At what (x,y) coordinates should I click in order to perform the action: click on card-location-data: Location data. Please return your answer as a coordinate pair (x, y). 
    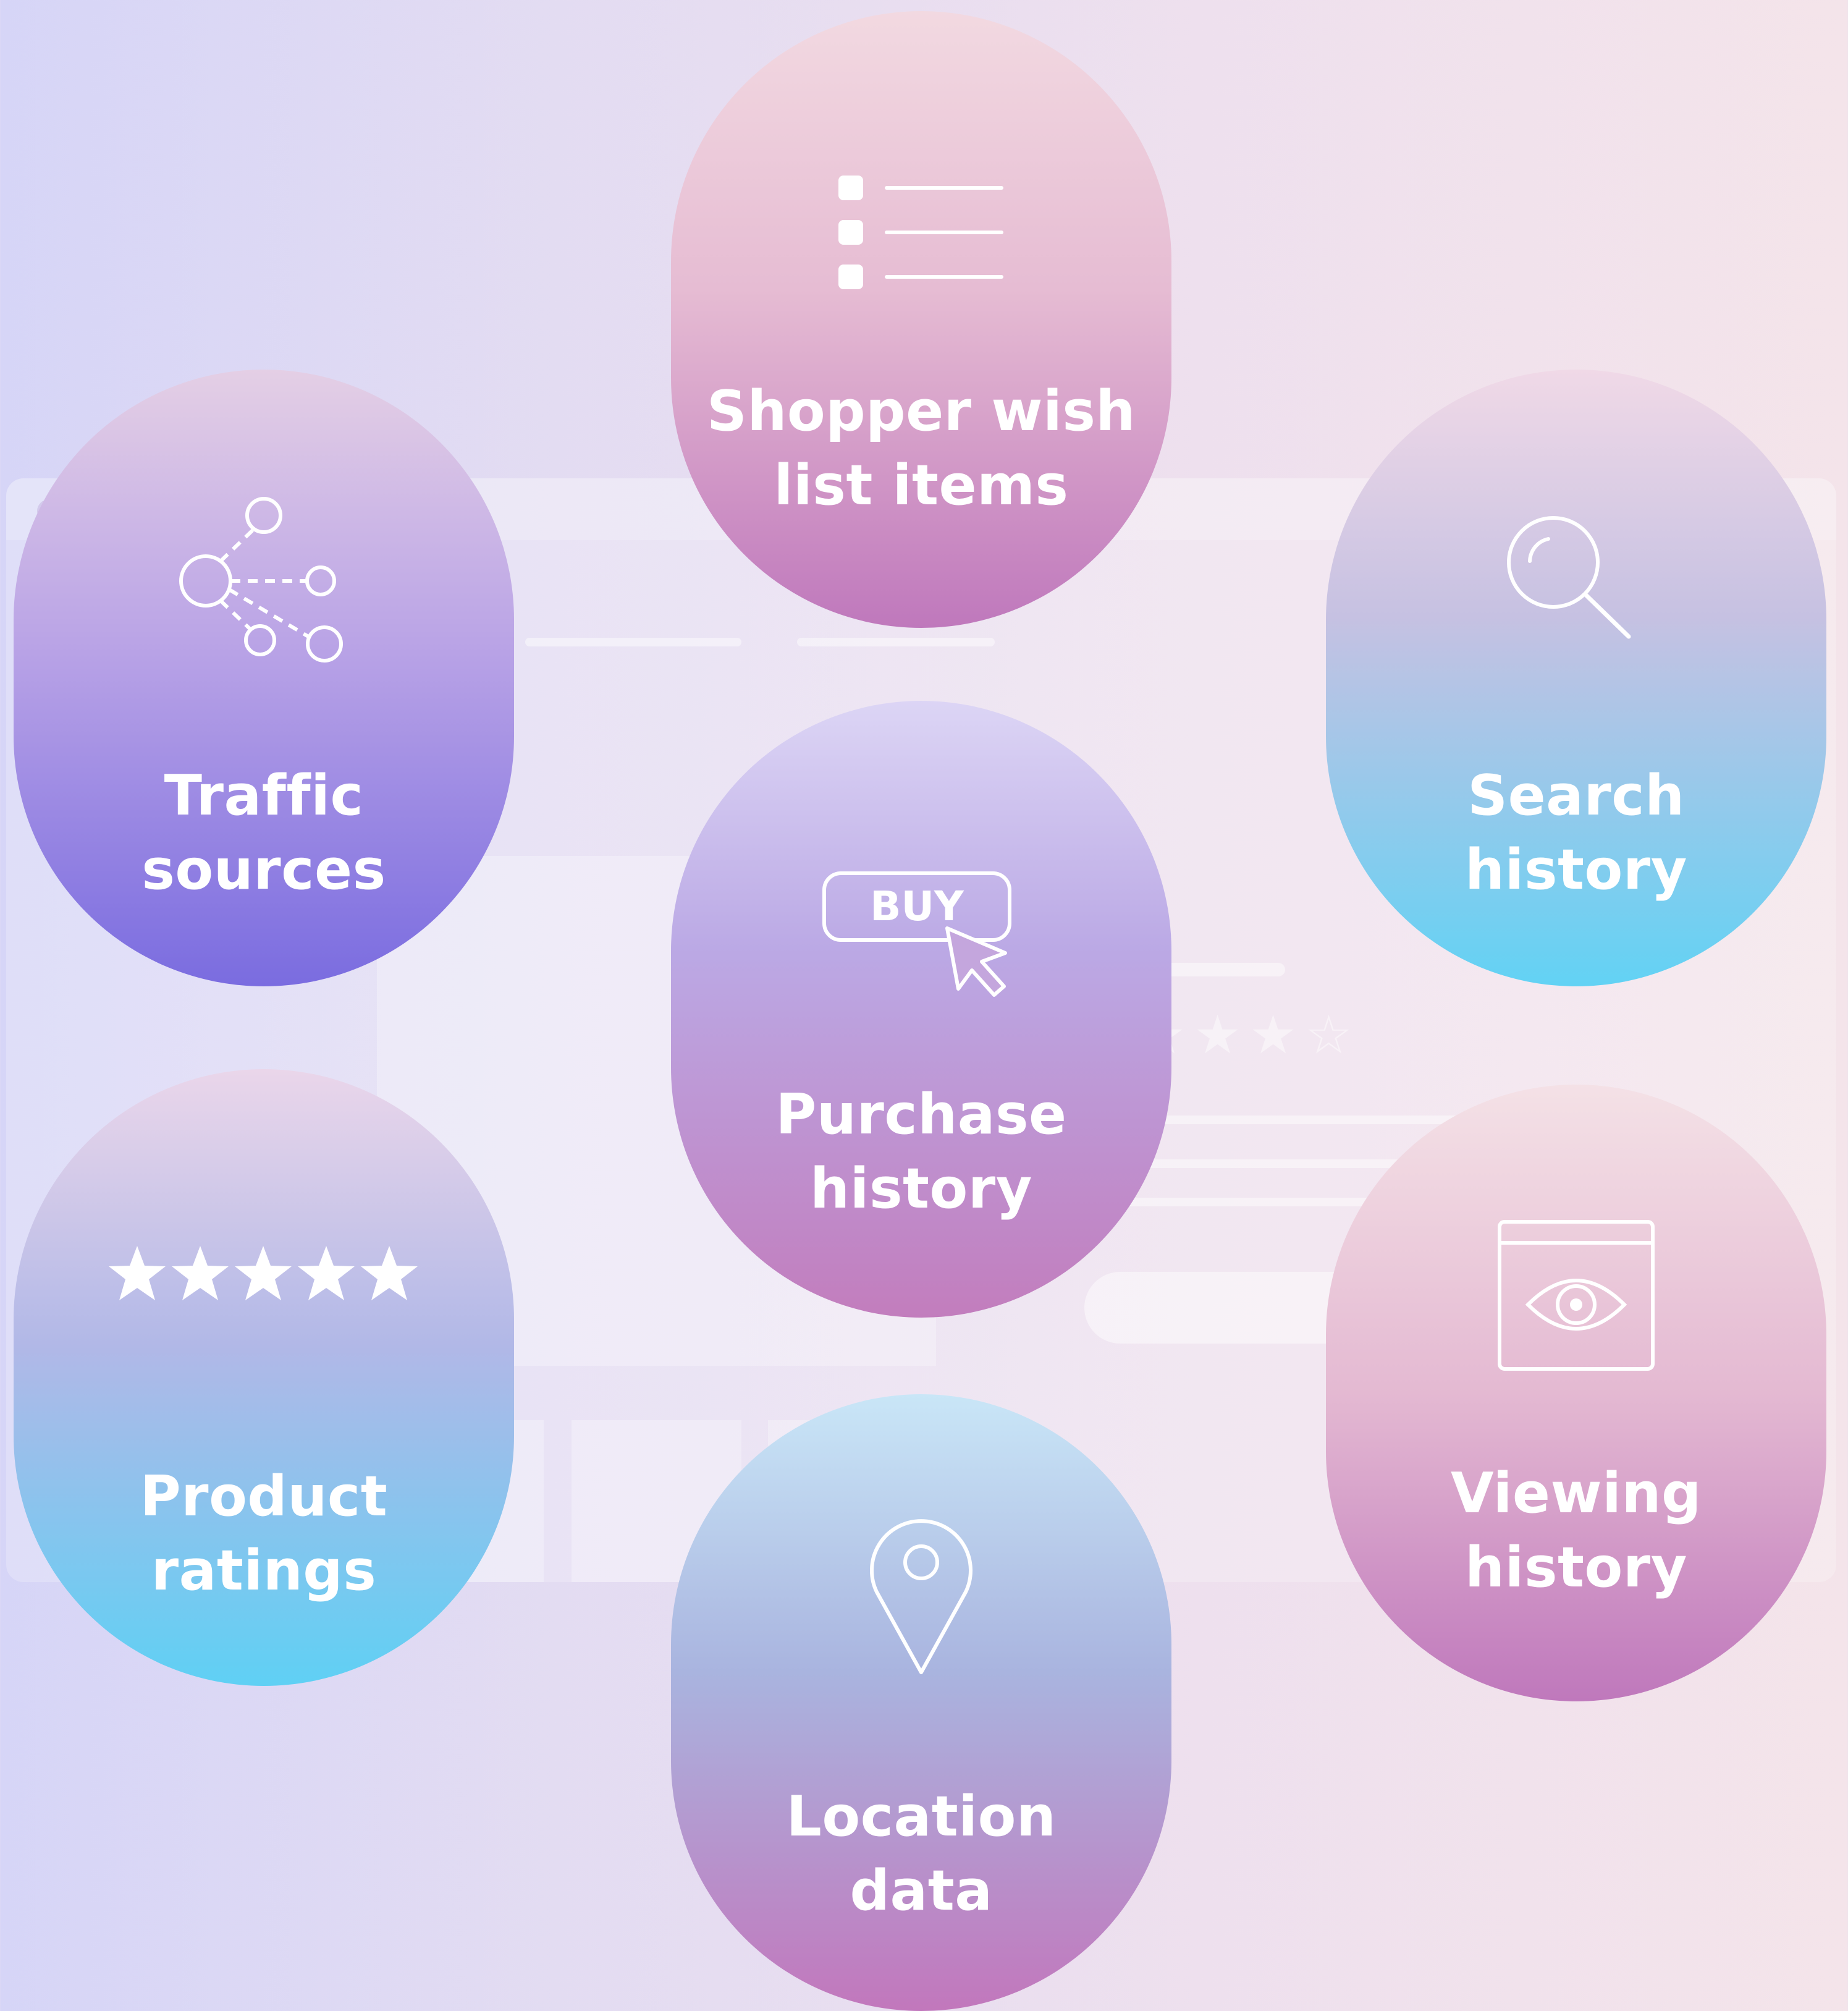
    Looking at the image, I should click on (921, 1702).